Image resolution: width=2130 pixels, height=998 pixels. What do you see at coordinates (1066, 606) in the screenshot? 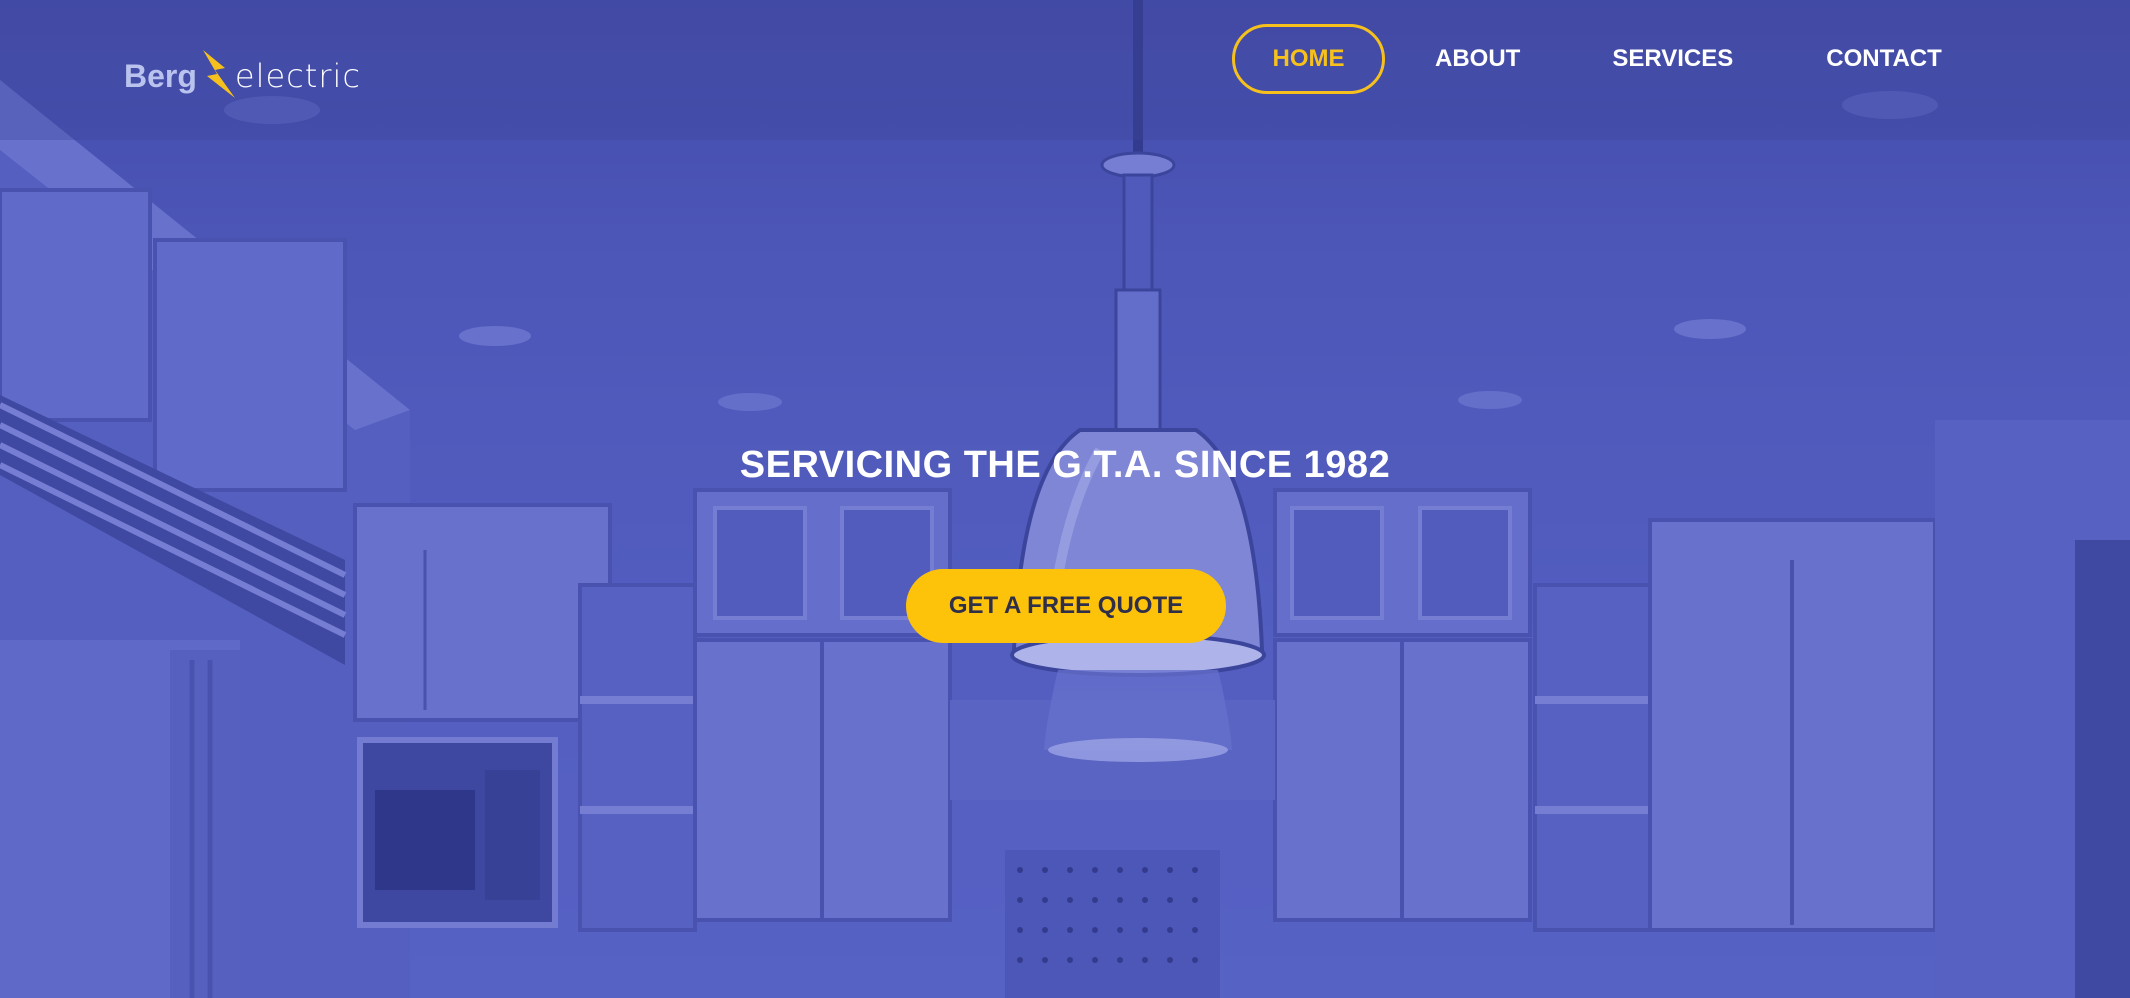
I see `get-free-quote-button: GET A FREE QUOTE` at bounding box center [1066, 606].